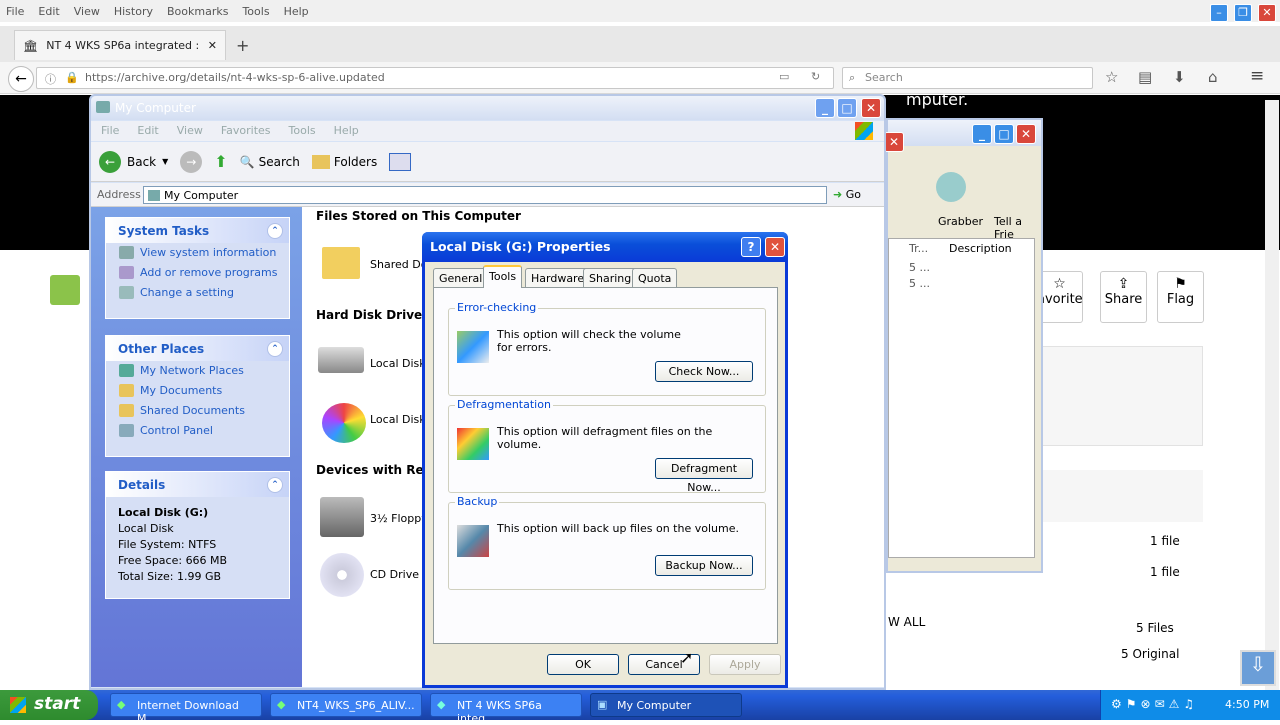 The width and height of the screenshot is (1280, 725). What do you see at coordinates (558, 278) in the screenshot?
I see `tab-hardware: Hardware` at bounding box center [558, 278].